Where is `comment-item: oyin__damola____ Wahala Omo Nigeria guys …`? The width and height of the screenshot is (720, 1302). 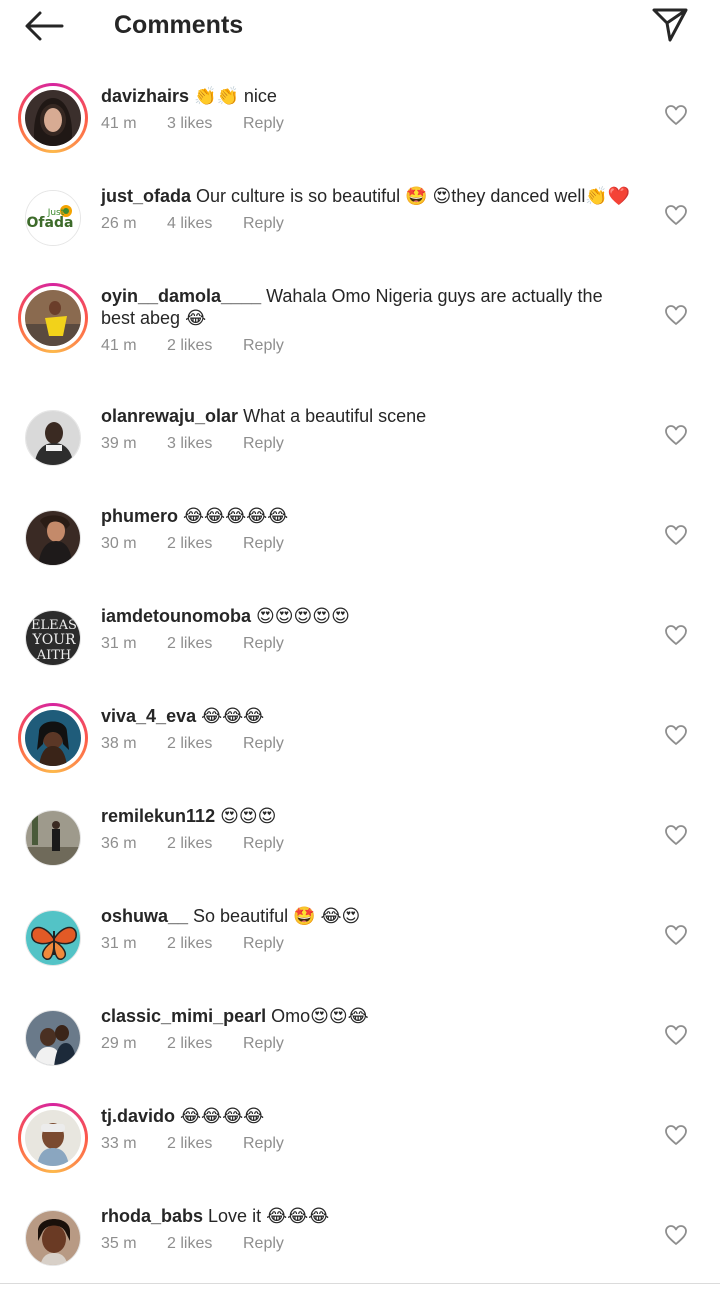 comment-item: oyin__damola____ Wahala Omo Nigeria guys … is located at coordinates (360, 326).